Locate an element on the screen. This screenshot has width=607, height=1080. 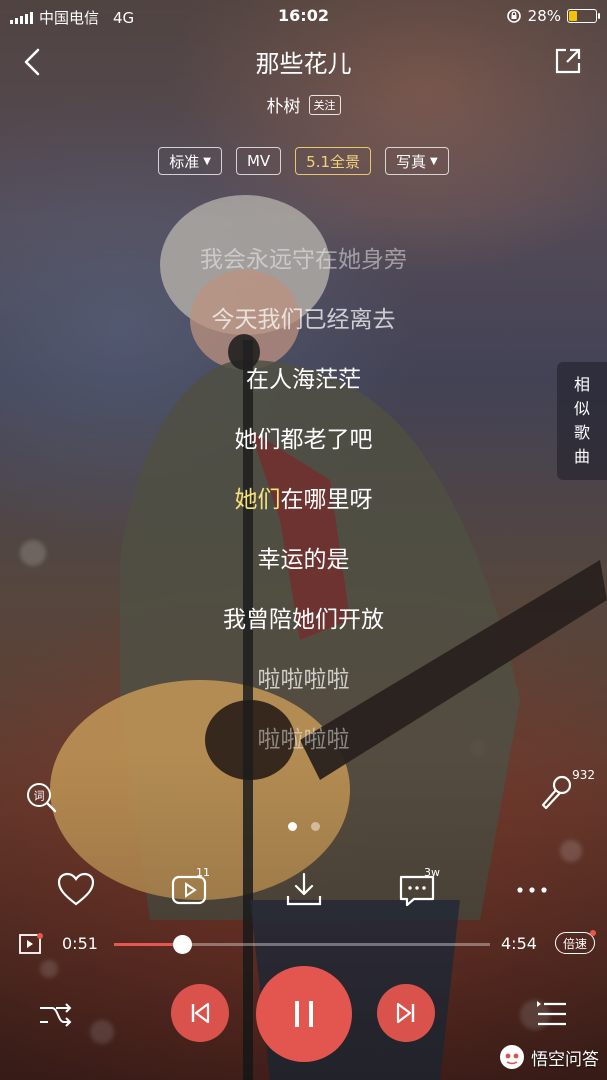
lyric-line: 我曾陪她们开放 is located at coordinates (303, 620).